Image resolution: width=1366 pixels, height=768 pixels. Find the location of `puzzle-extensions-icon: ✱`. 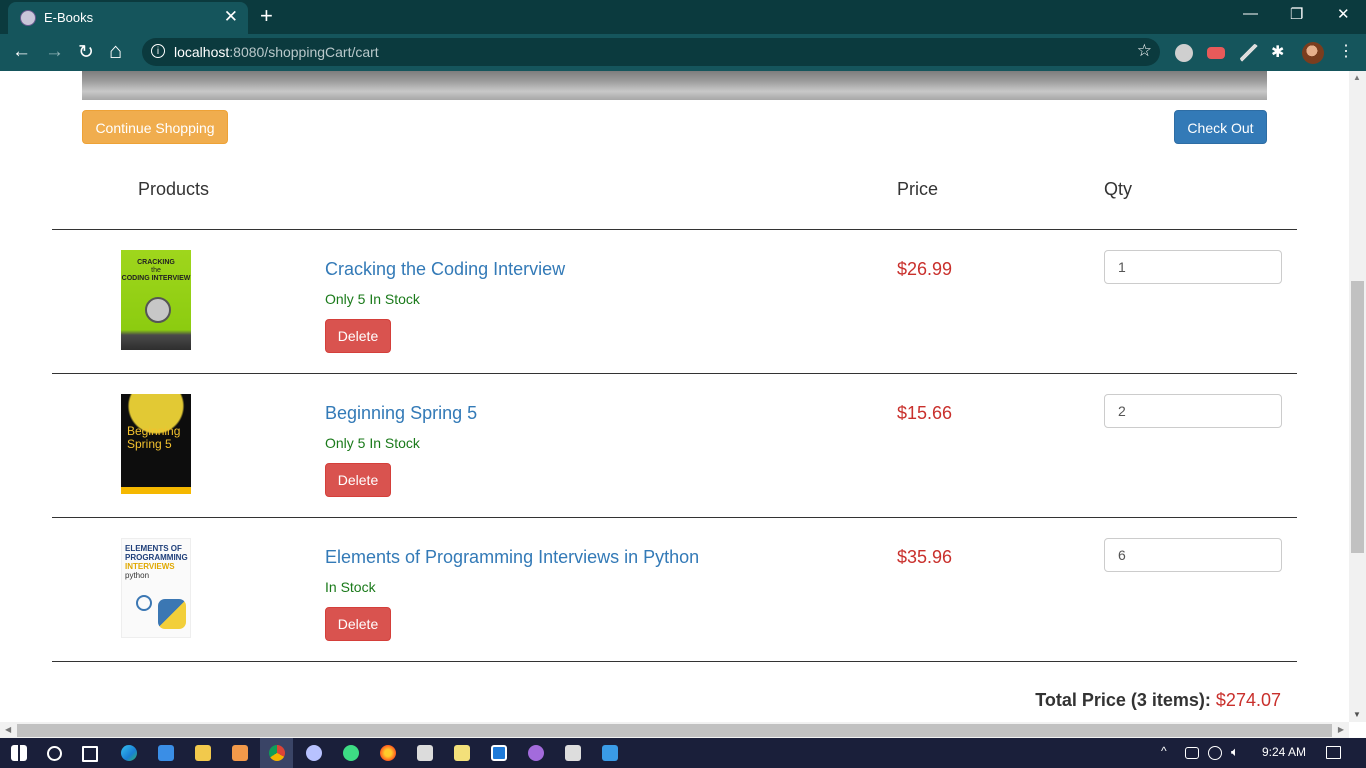

puzzle-extensions-icon: ✱ is located at coordinates (1280, 53).